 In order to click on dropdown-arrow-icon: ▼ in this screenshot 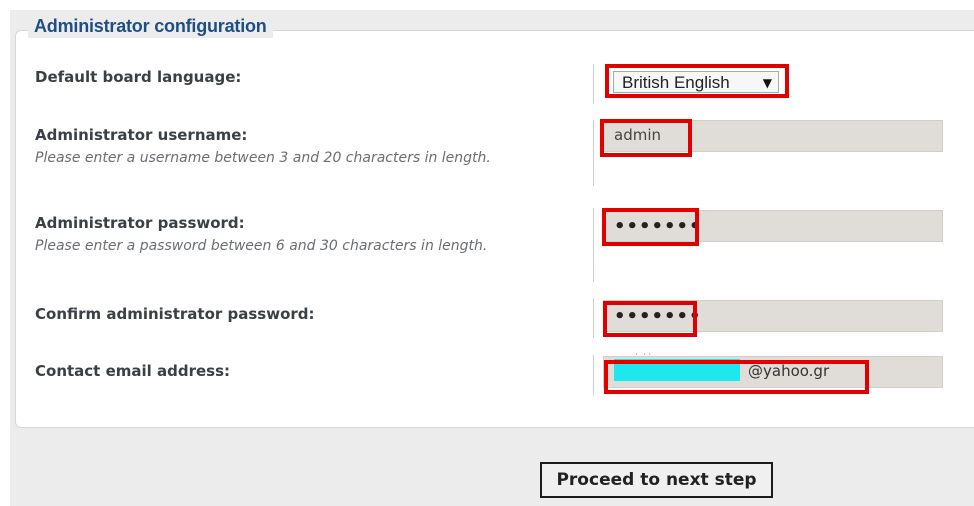, I will do `click(767, 83)`.